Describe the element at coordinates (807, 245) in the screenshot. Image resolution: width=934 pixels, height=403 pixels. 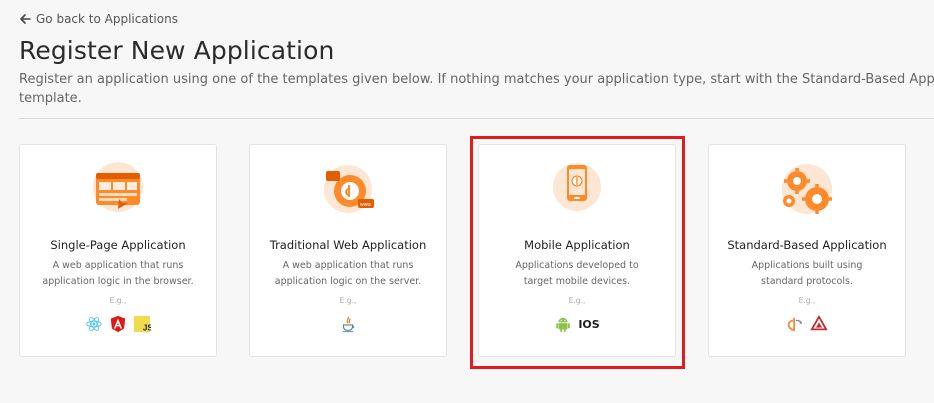
I see `card-title: Standard-Based Application` at that location.